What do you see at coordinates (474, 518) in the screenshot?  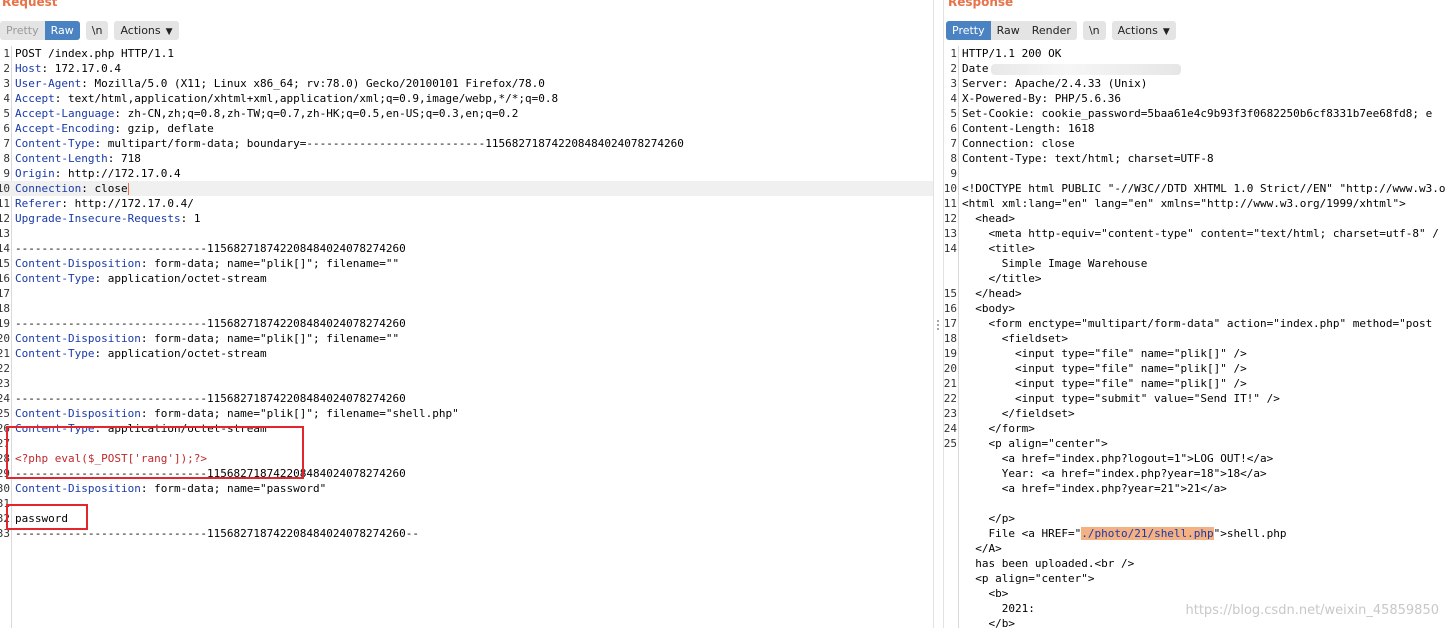 I see `request-line-code: password` at bounding box center [474, 518].